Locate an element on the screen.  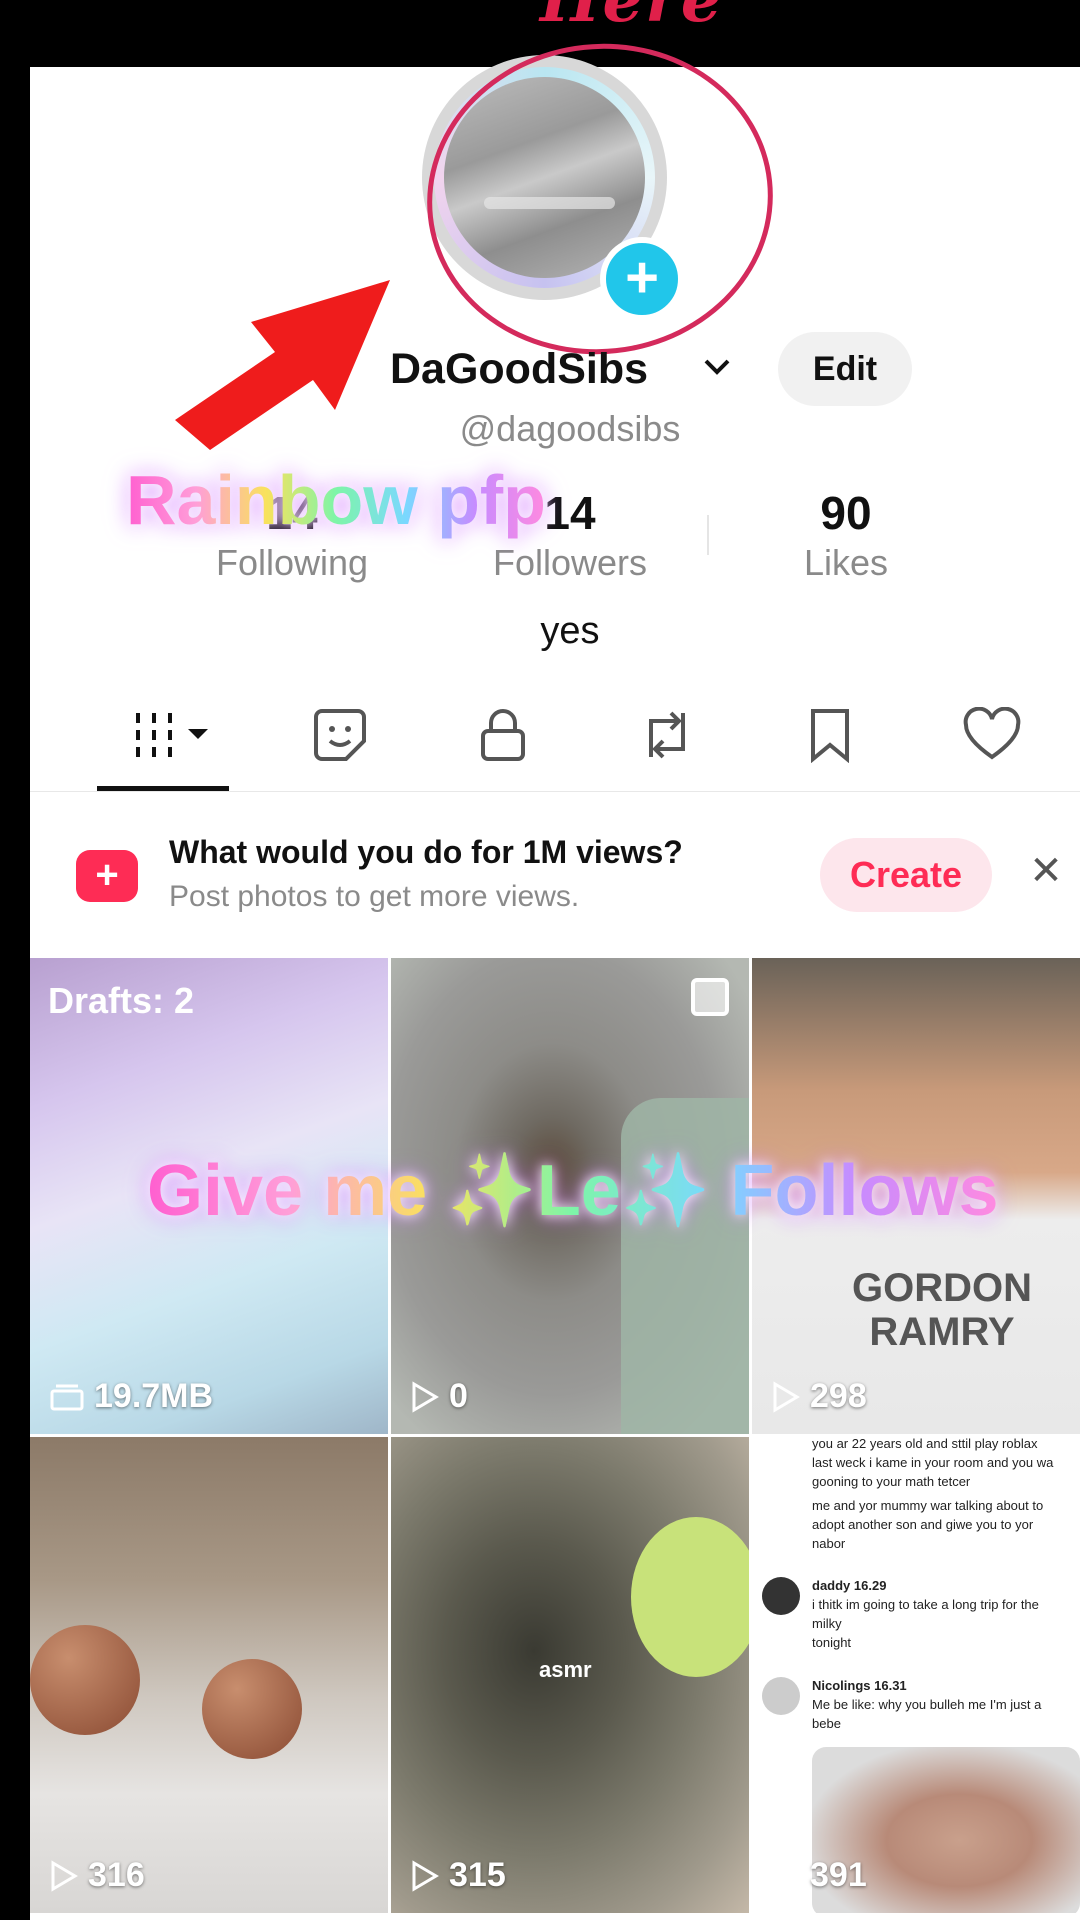
chat-line: tonight is located at coordinates (832, 1642).